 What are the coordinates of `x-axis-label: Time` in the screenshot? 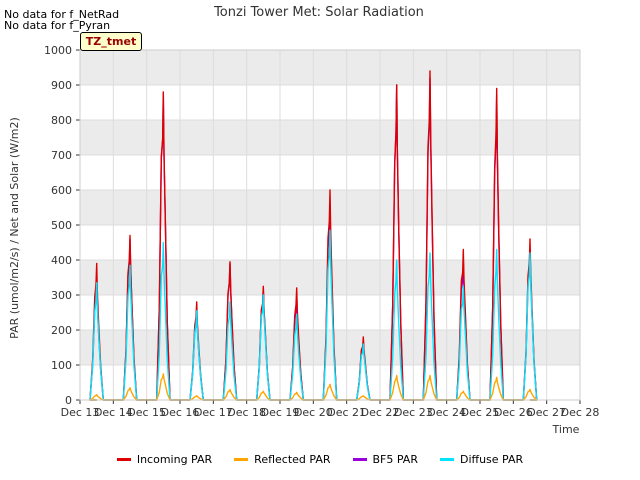 It's located at (566, 429).